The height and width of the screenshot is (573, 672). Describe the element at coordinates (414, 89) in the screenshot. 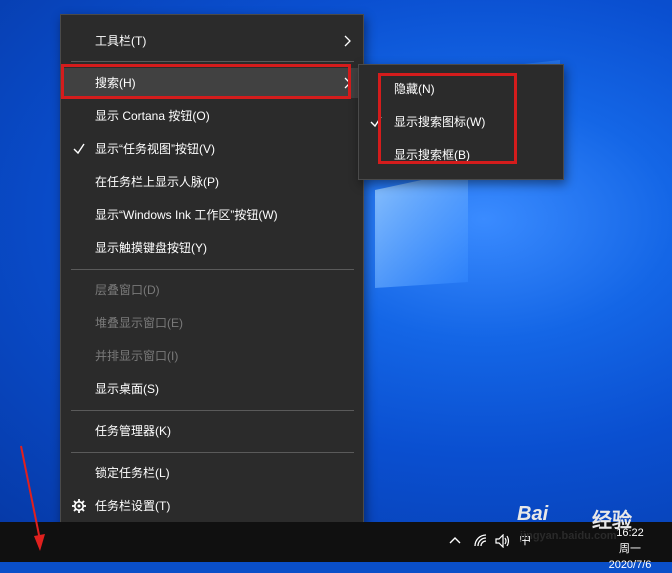

I see `submenu-item-label: 隐藏(N)` at that location.